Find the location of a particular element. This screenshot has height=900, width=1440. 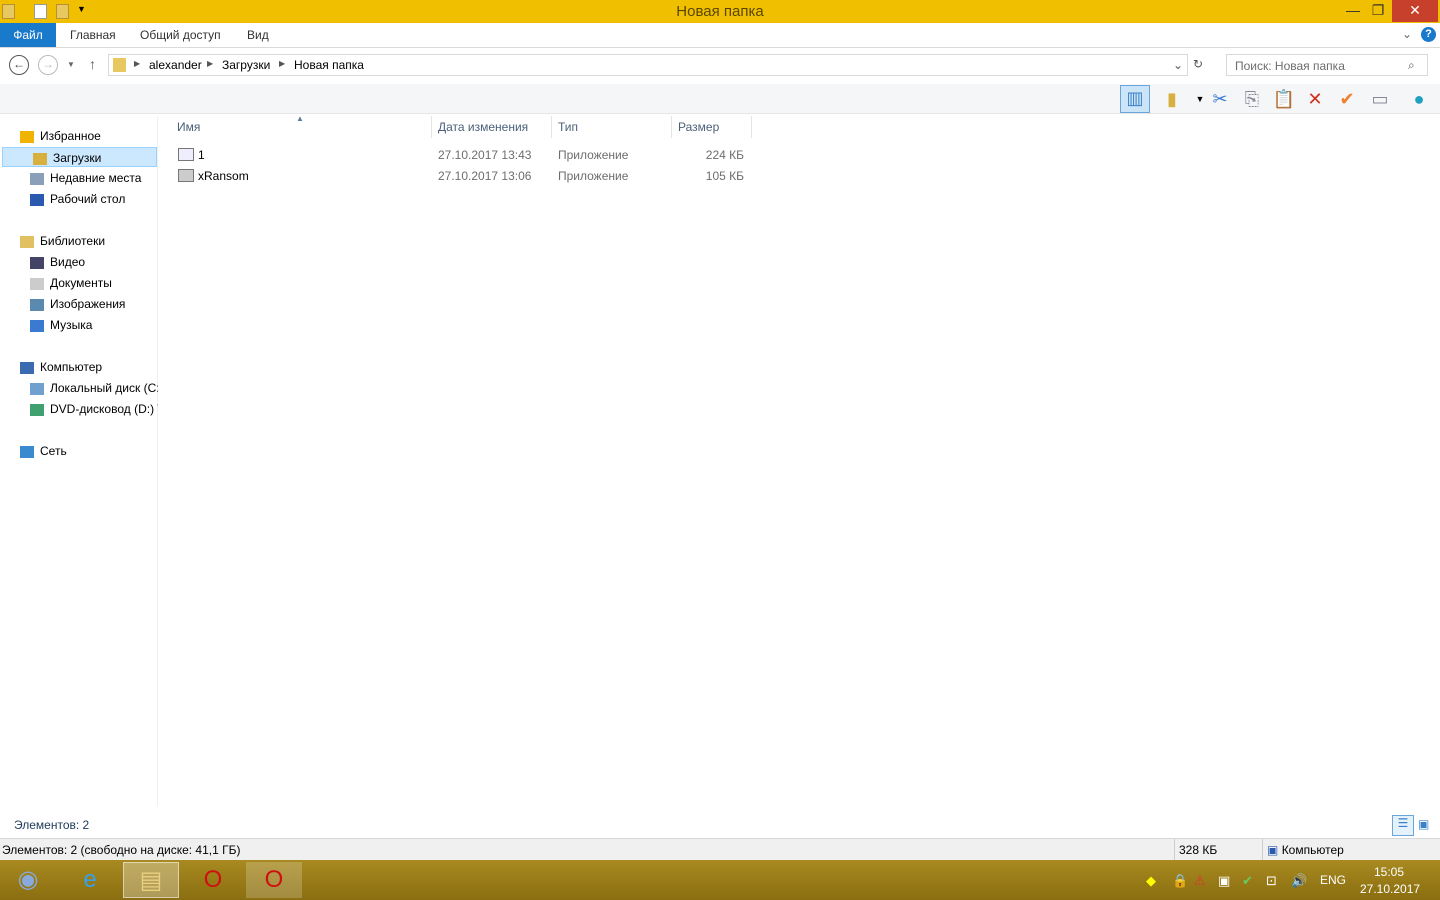

cut-button: ✂ is located at coordinates (1220, 99).